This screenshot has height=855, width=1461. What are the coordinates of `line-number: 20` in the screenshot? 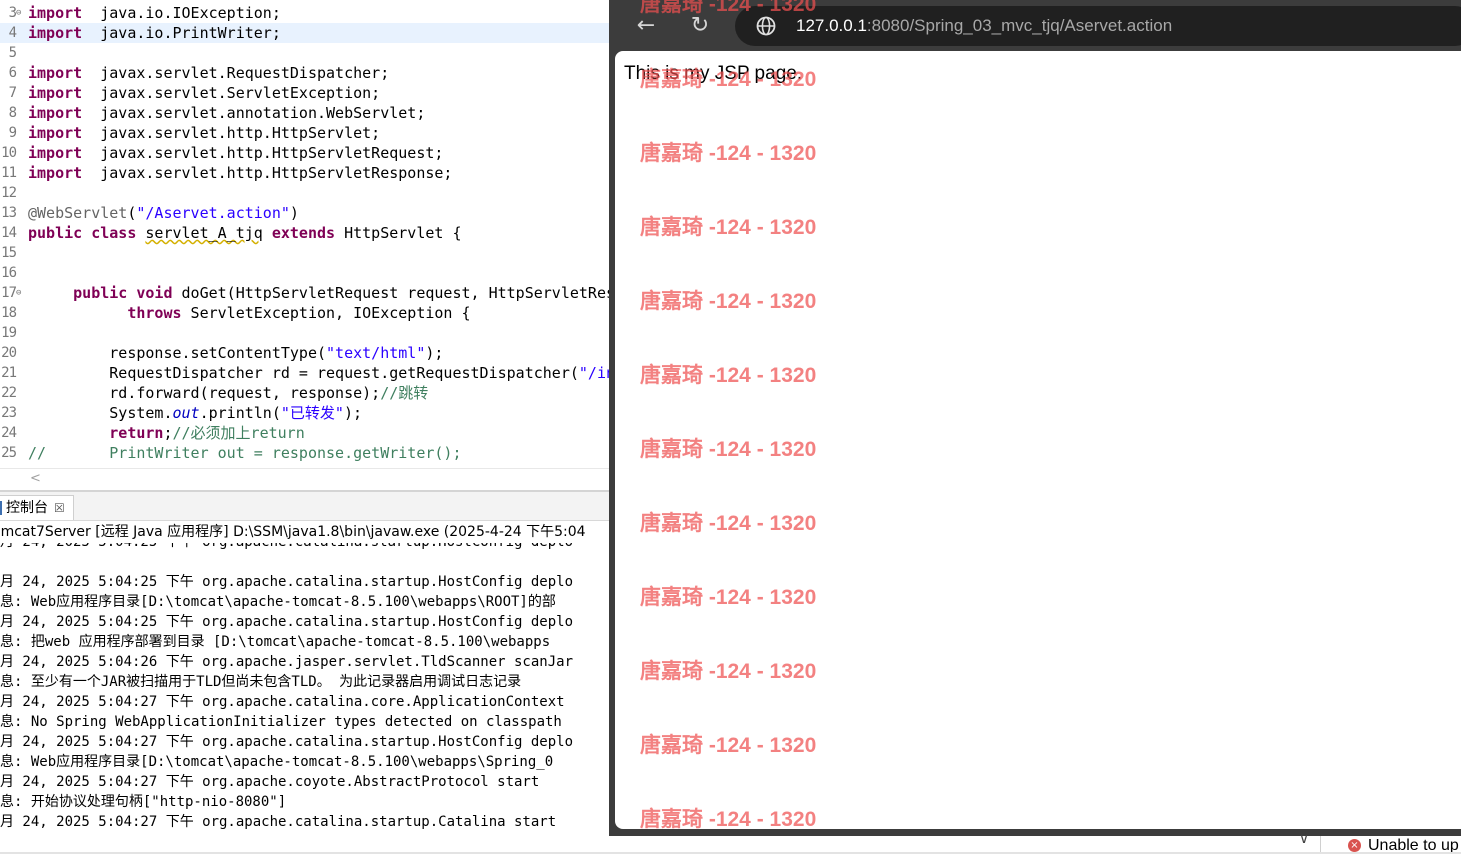 It's located at (9, 353).